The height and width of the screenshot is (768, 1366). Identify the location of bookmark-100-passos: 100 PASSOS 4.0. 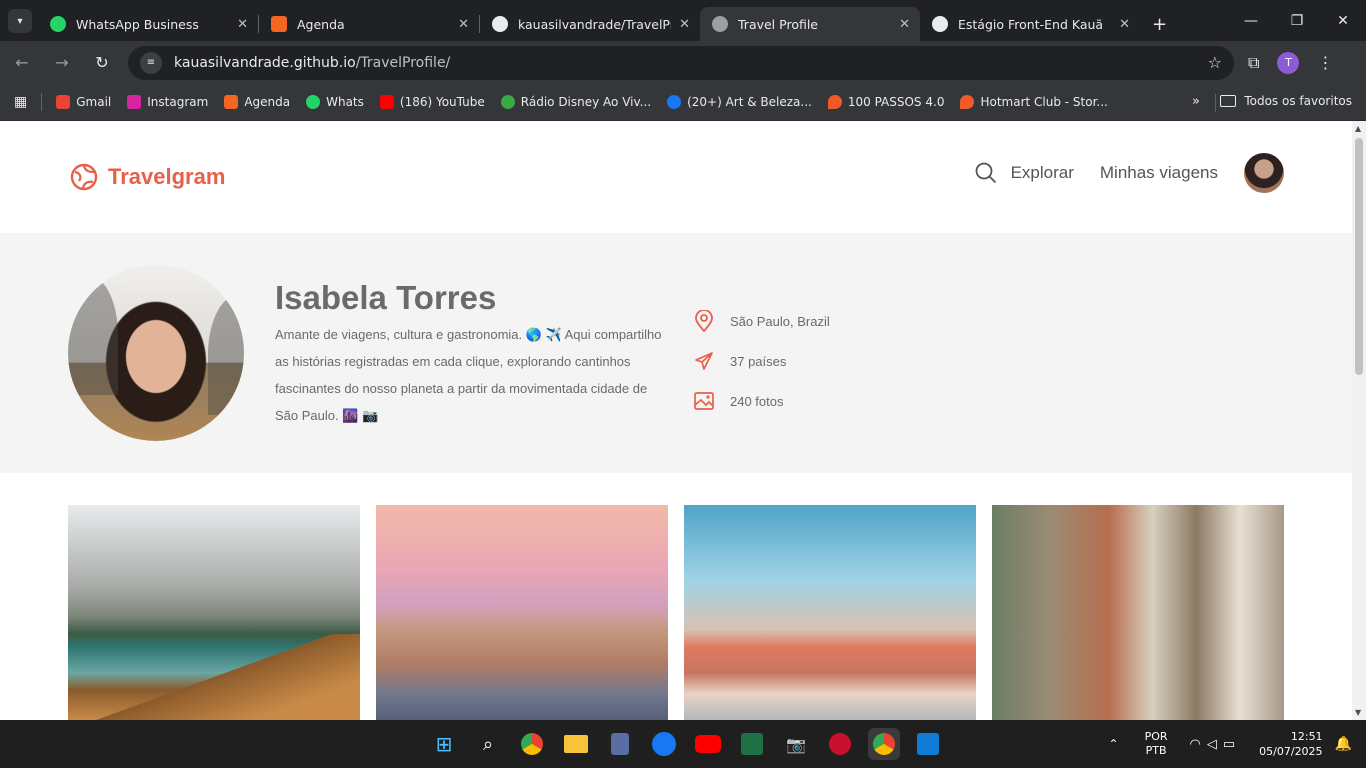
(885, 102).